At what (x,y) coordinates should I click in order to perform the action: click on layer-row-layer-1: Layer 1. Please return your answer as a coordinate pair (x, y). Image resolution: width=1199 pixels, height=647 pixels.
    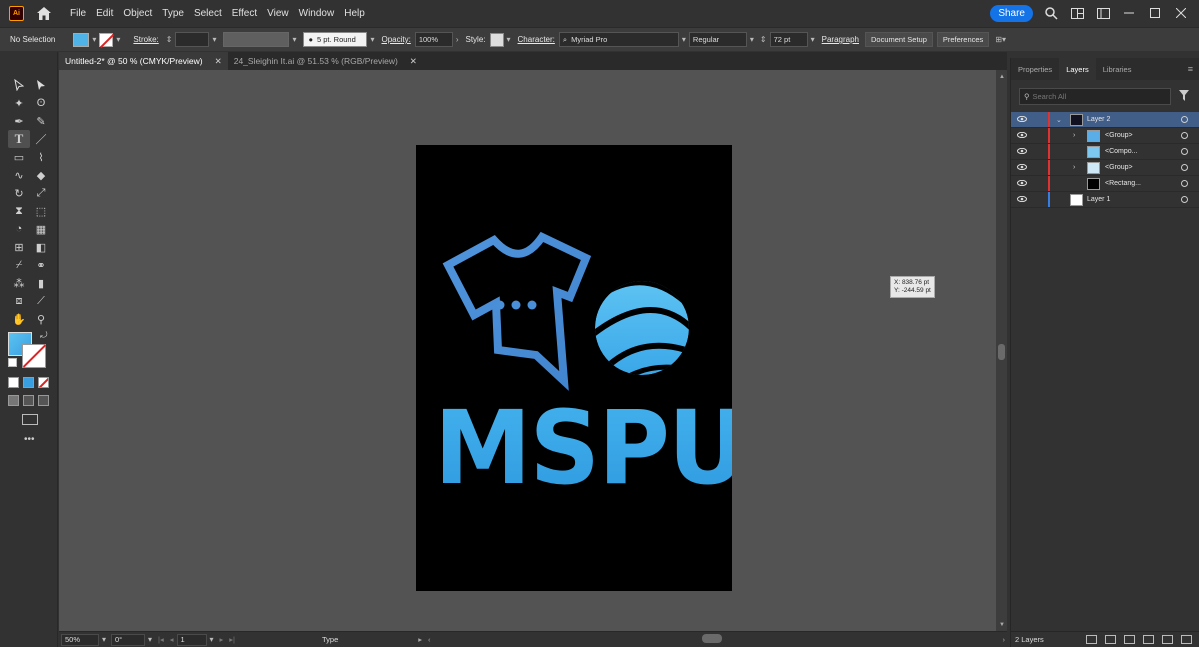
    Looking at the image, I should click on (1105, 200).